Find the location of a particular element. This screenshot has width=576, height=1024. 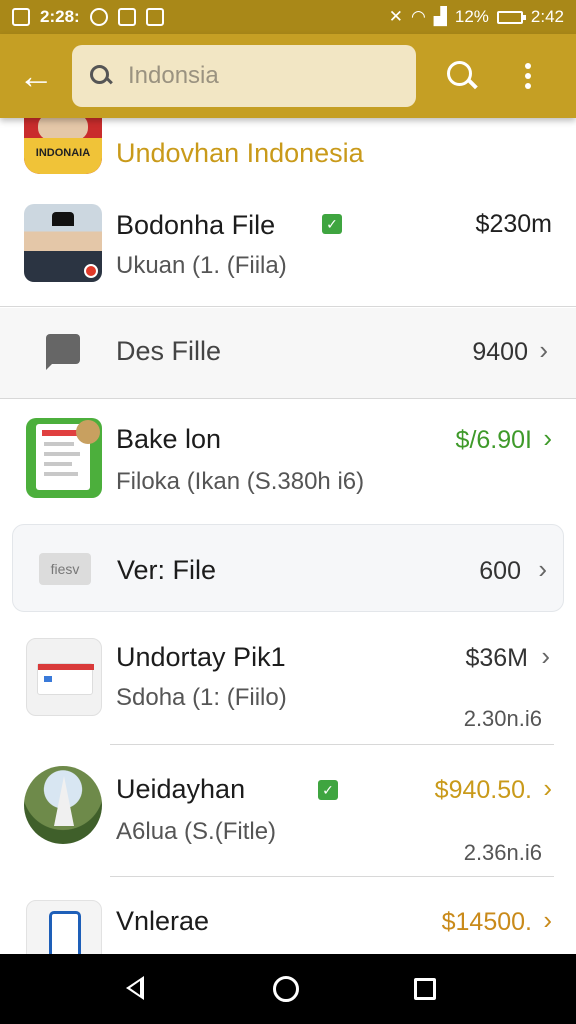

photo-notification-icon is located at coordinates (154, 17).